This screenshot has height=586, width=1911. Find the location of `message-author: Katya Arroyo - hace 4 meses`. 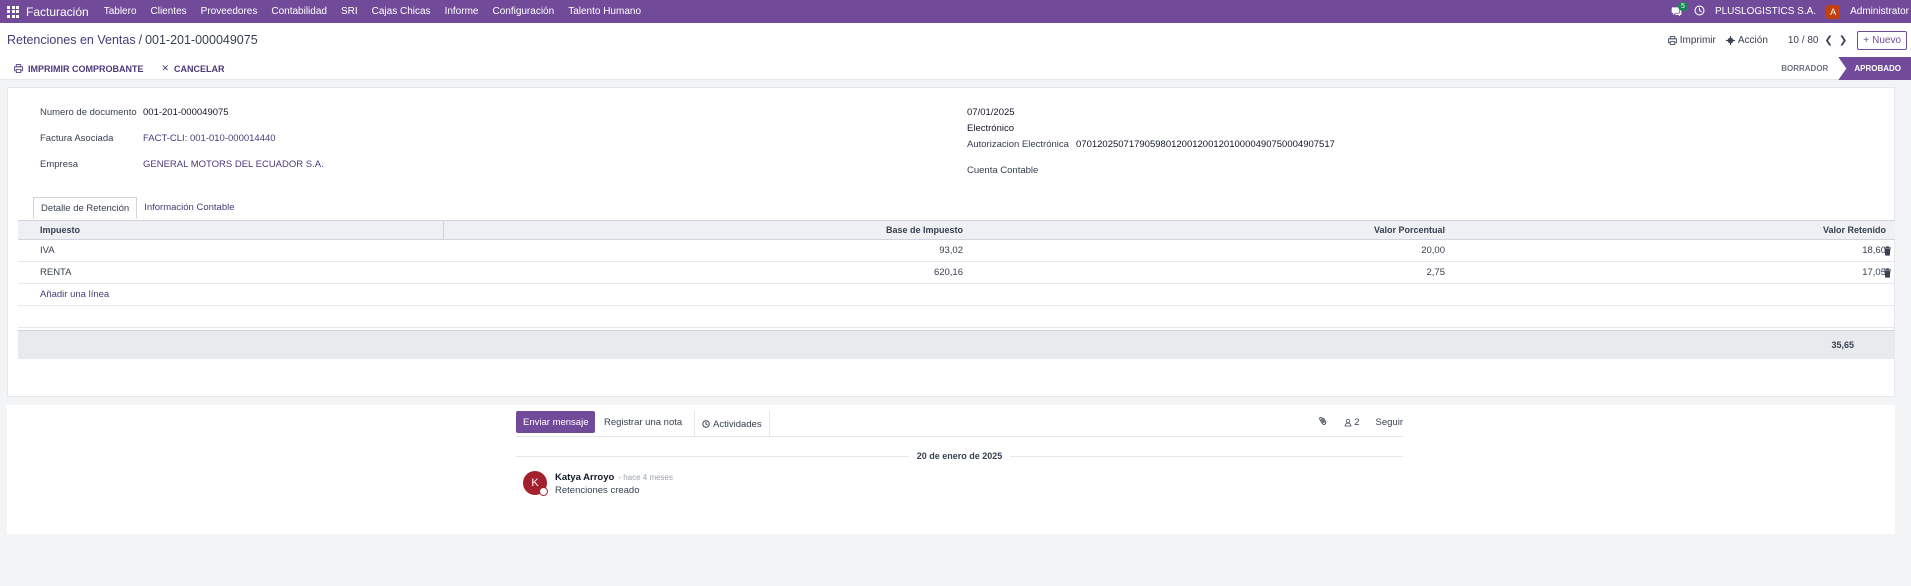

message-author: Katya Arroyo - hace 4 meses is located at coordinates (614, 477).